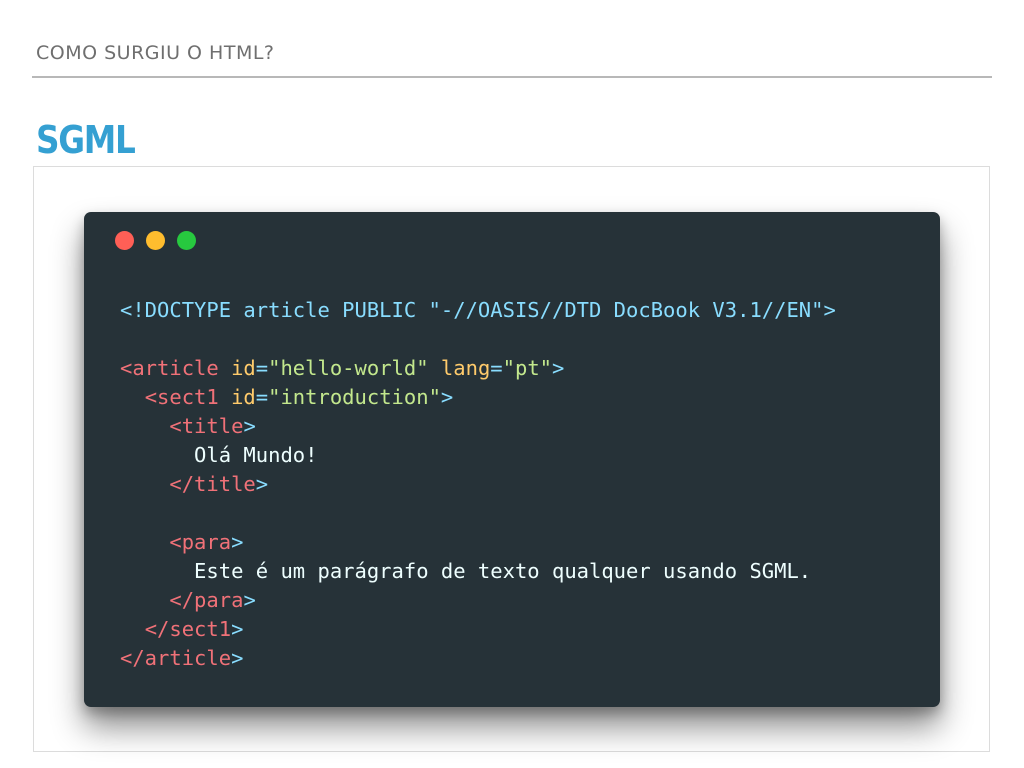  I want to click on code-line: </sect1>, so click(478, 629).